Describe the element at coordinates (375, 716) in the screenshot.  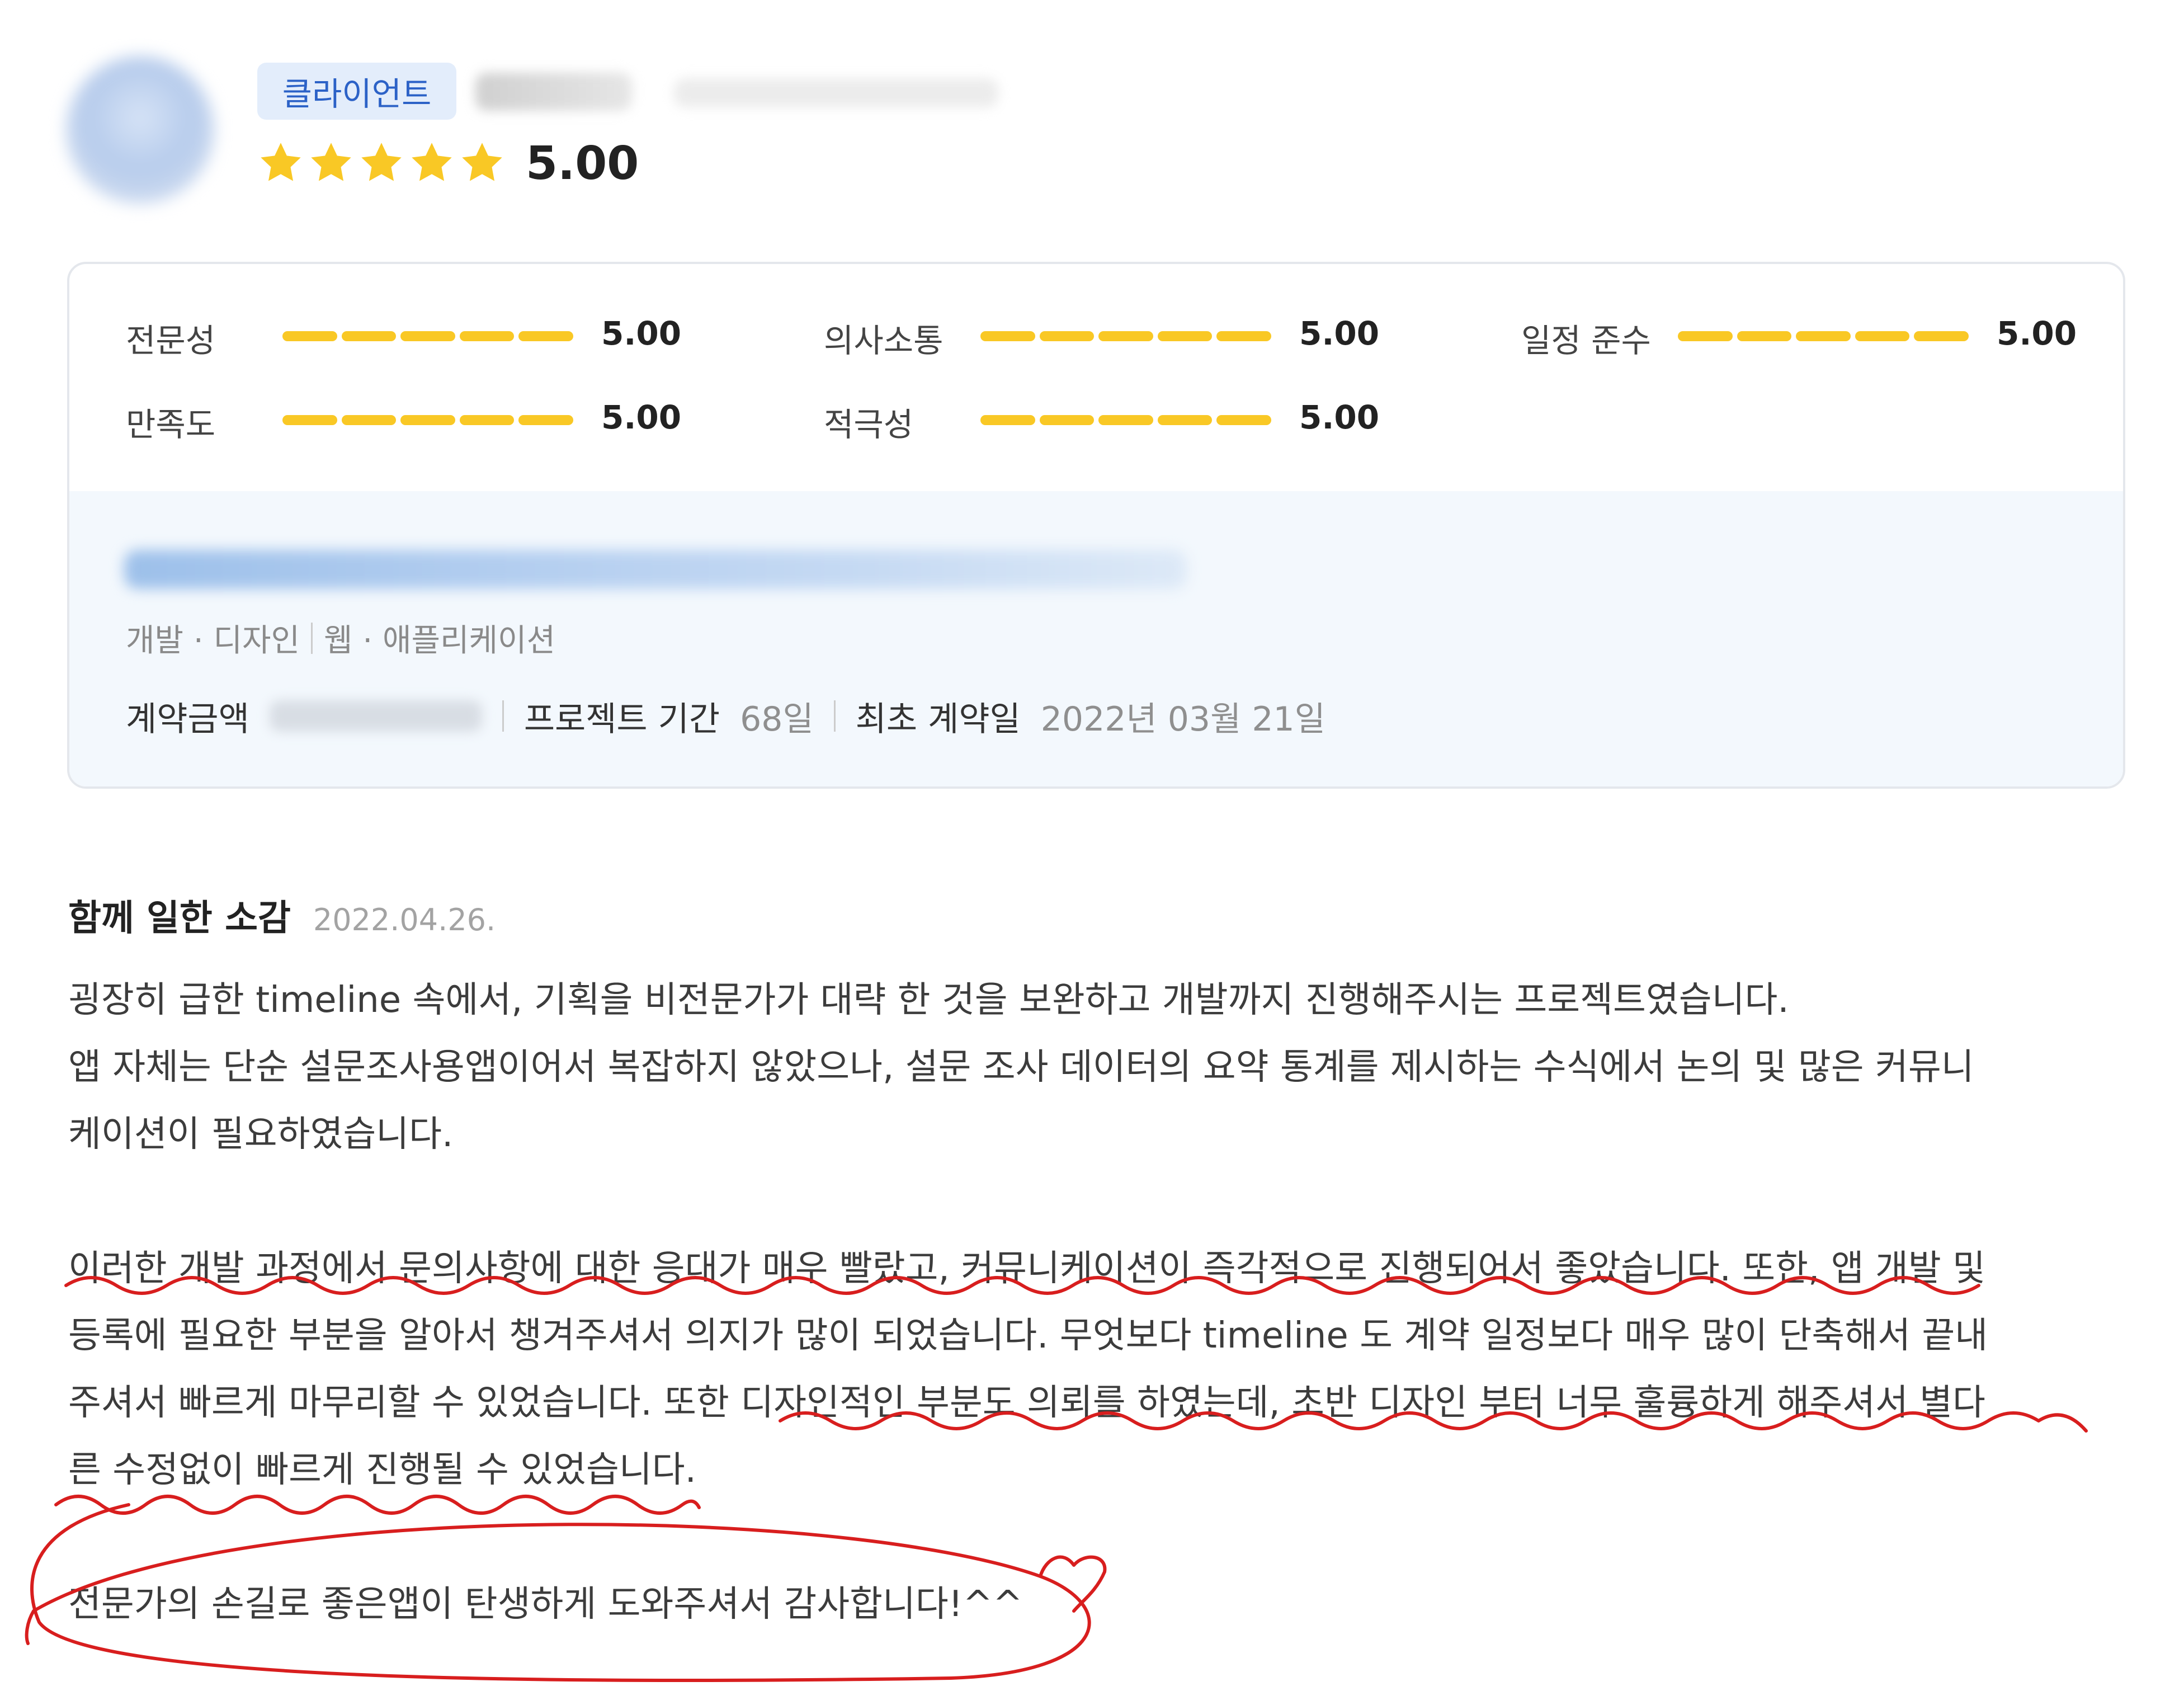
I see `amount-value-blurred` at that location.